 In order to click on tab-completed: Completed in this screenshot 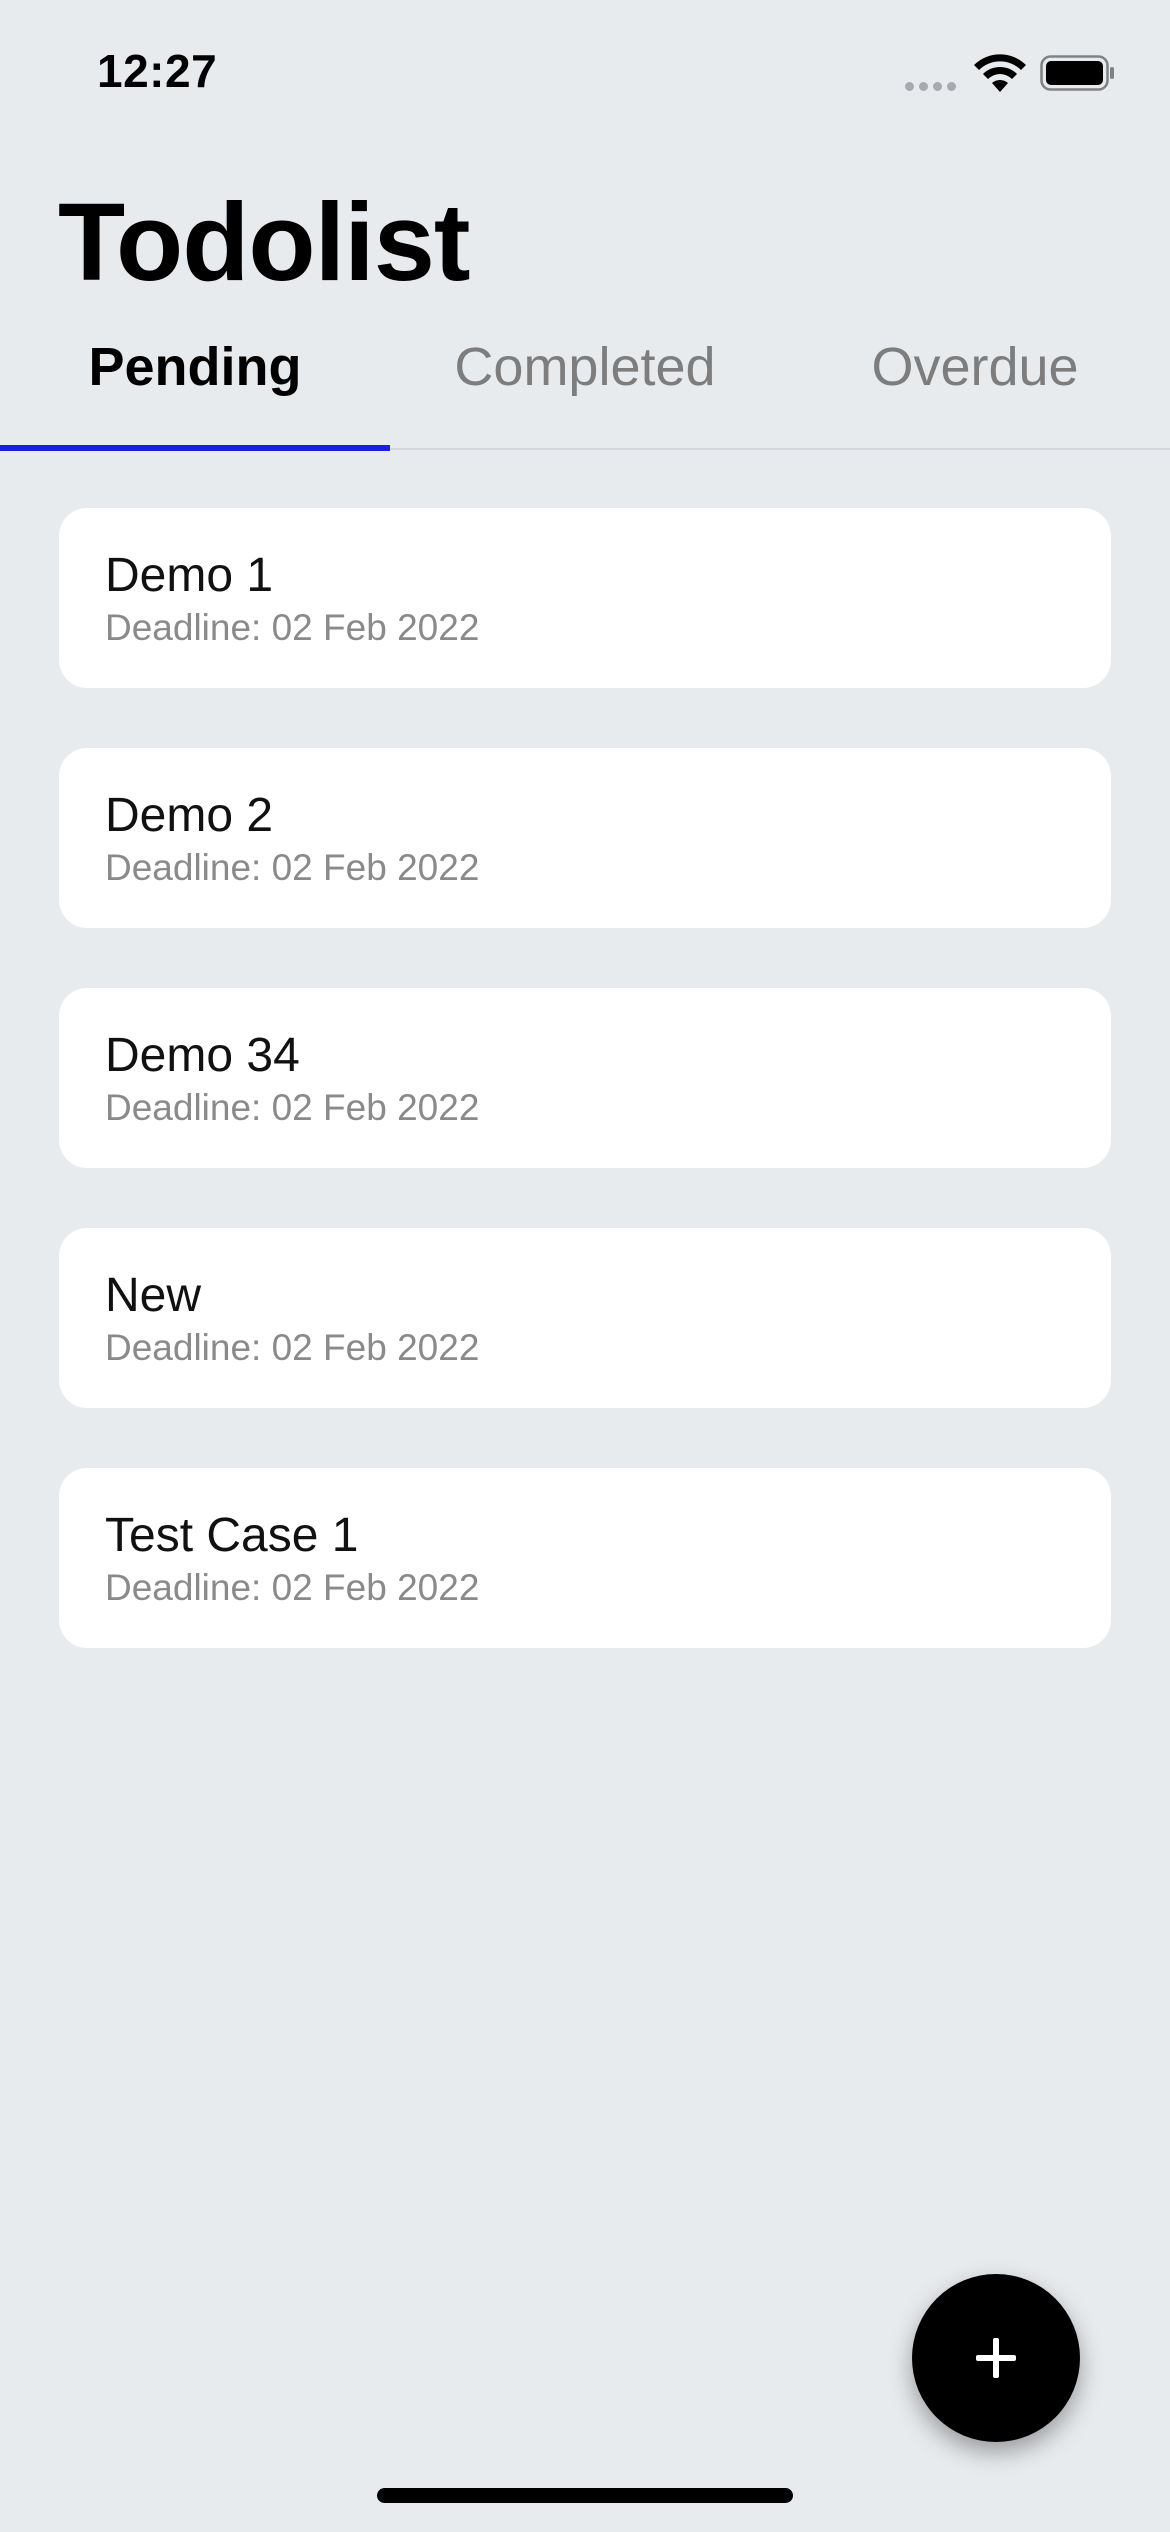, I will do `click(585, 384)`.